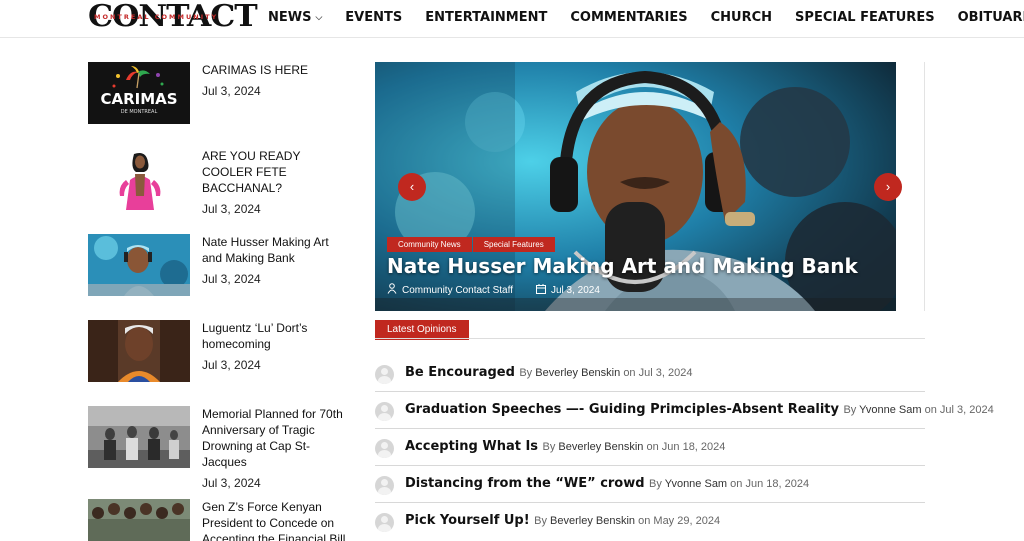  I want to click on slider-prev-button: ‹, so click(412, 187).